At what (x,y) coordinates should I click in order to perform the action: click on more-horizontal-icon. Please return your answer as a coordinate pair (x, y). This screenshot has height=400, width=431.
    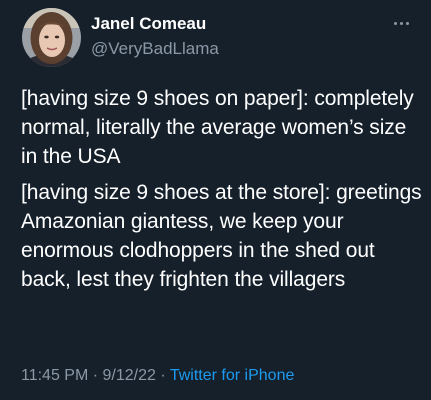
    Looking at the image, I should click on (401, 23).